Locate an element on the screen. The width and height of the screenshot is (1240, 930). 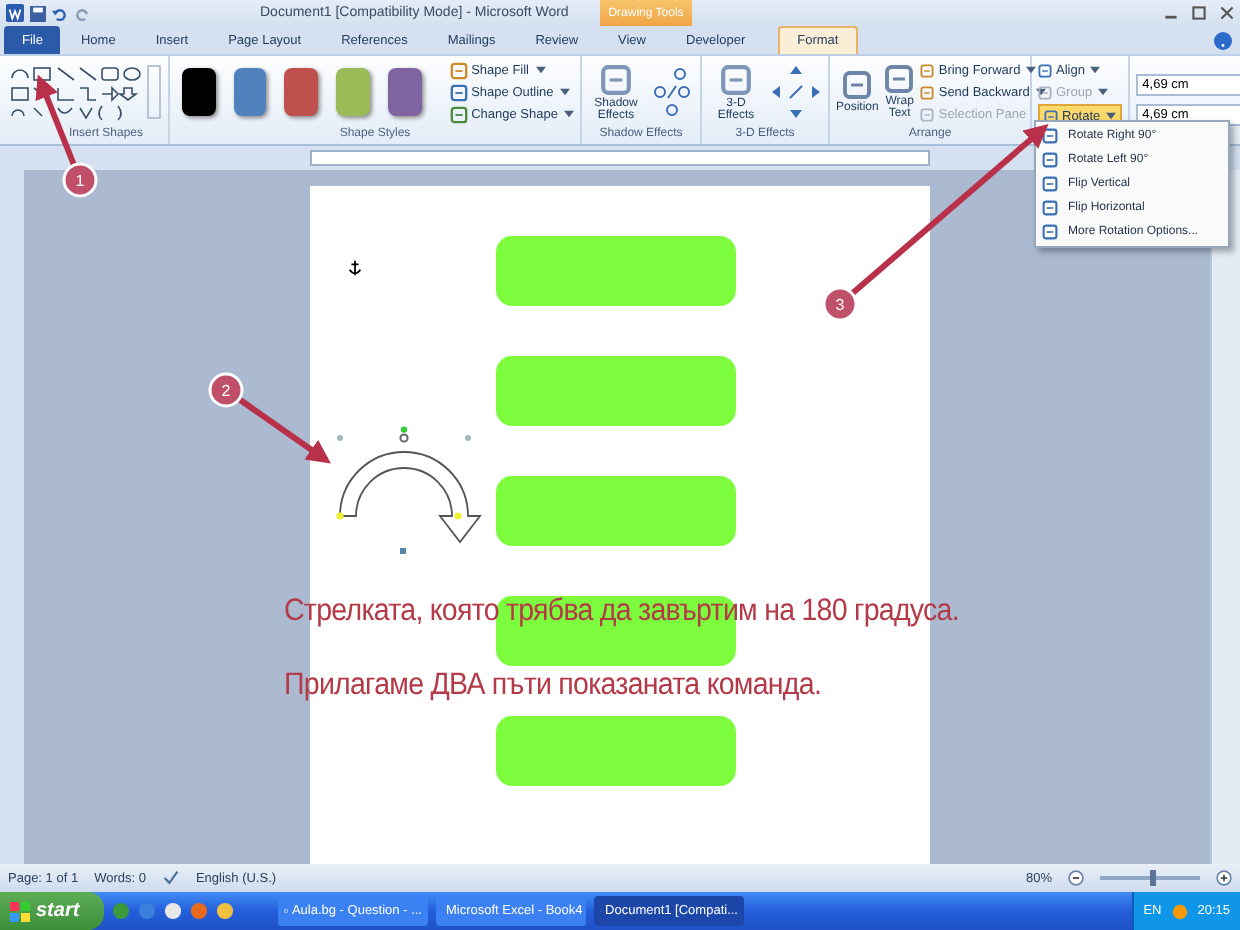
shadow-nudge-icon is located at coordinates (672, 92).